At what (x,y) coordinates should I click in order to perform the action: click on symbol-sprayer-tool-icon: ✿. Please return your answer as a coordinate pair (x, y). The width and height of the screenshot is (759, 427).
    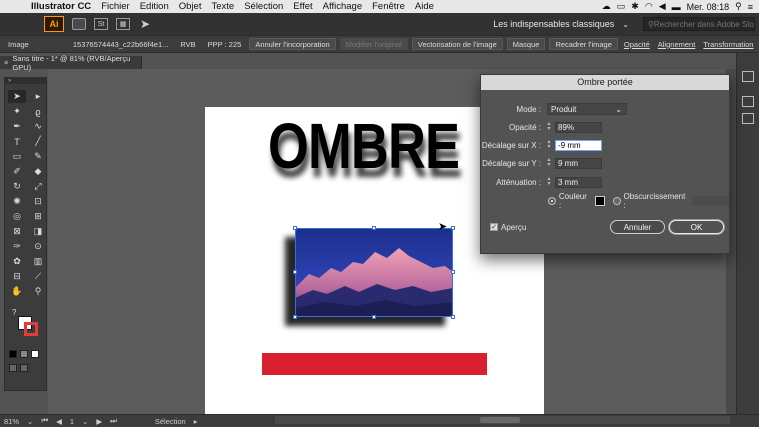
    Looking at the image, I should click on (17, 261).